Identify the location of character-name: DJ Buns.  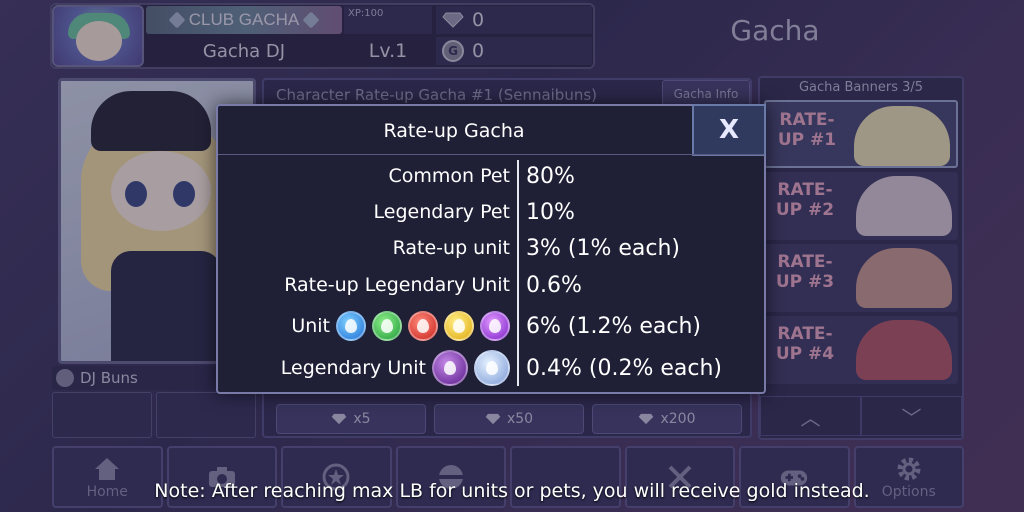
(109, 378).